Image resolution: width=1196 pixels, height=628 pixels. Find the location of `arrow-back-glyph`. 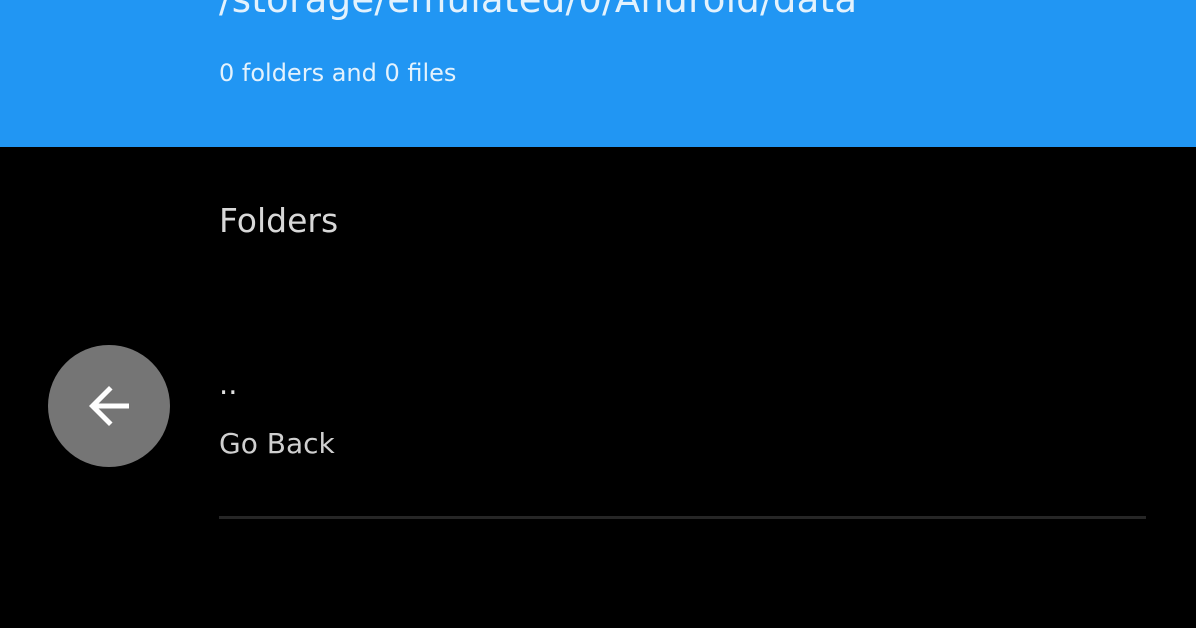

arrow-back-glyph is located at coordinates (109, 406).